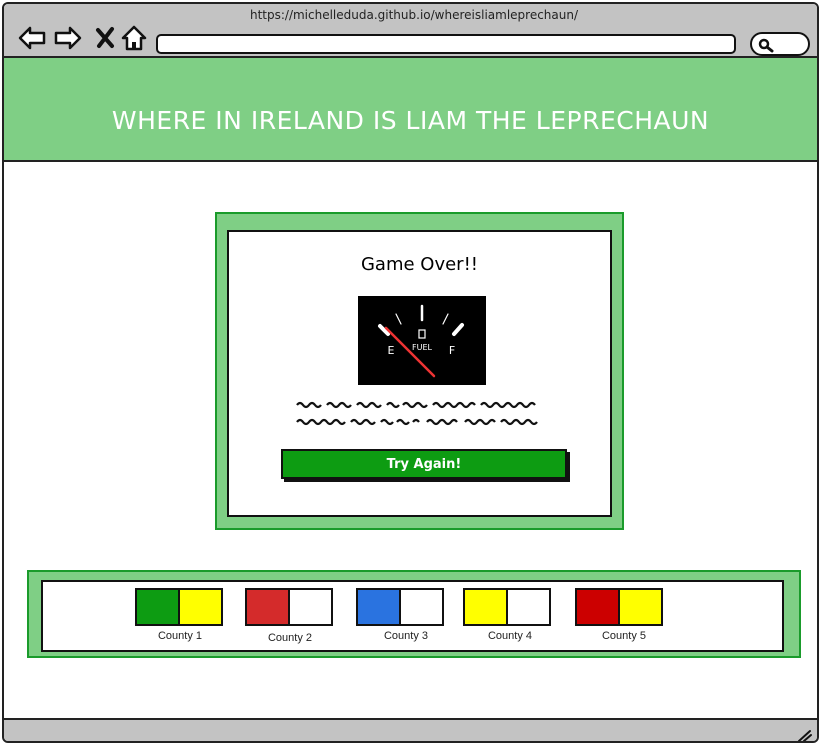  Describe the element at coordinates (452, 350) in the screenshot. I see `gauge-full-label: F` at that location.